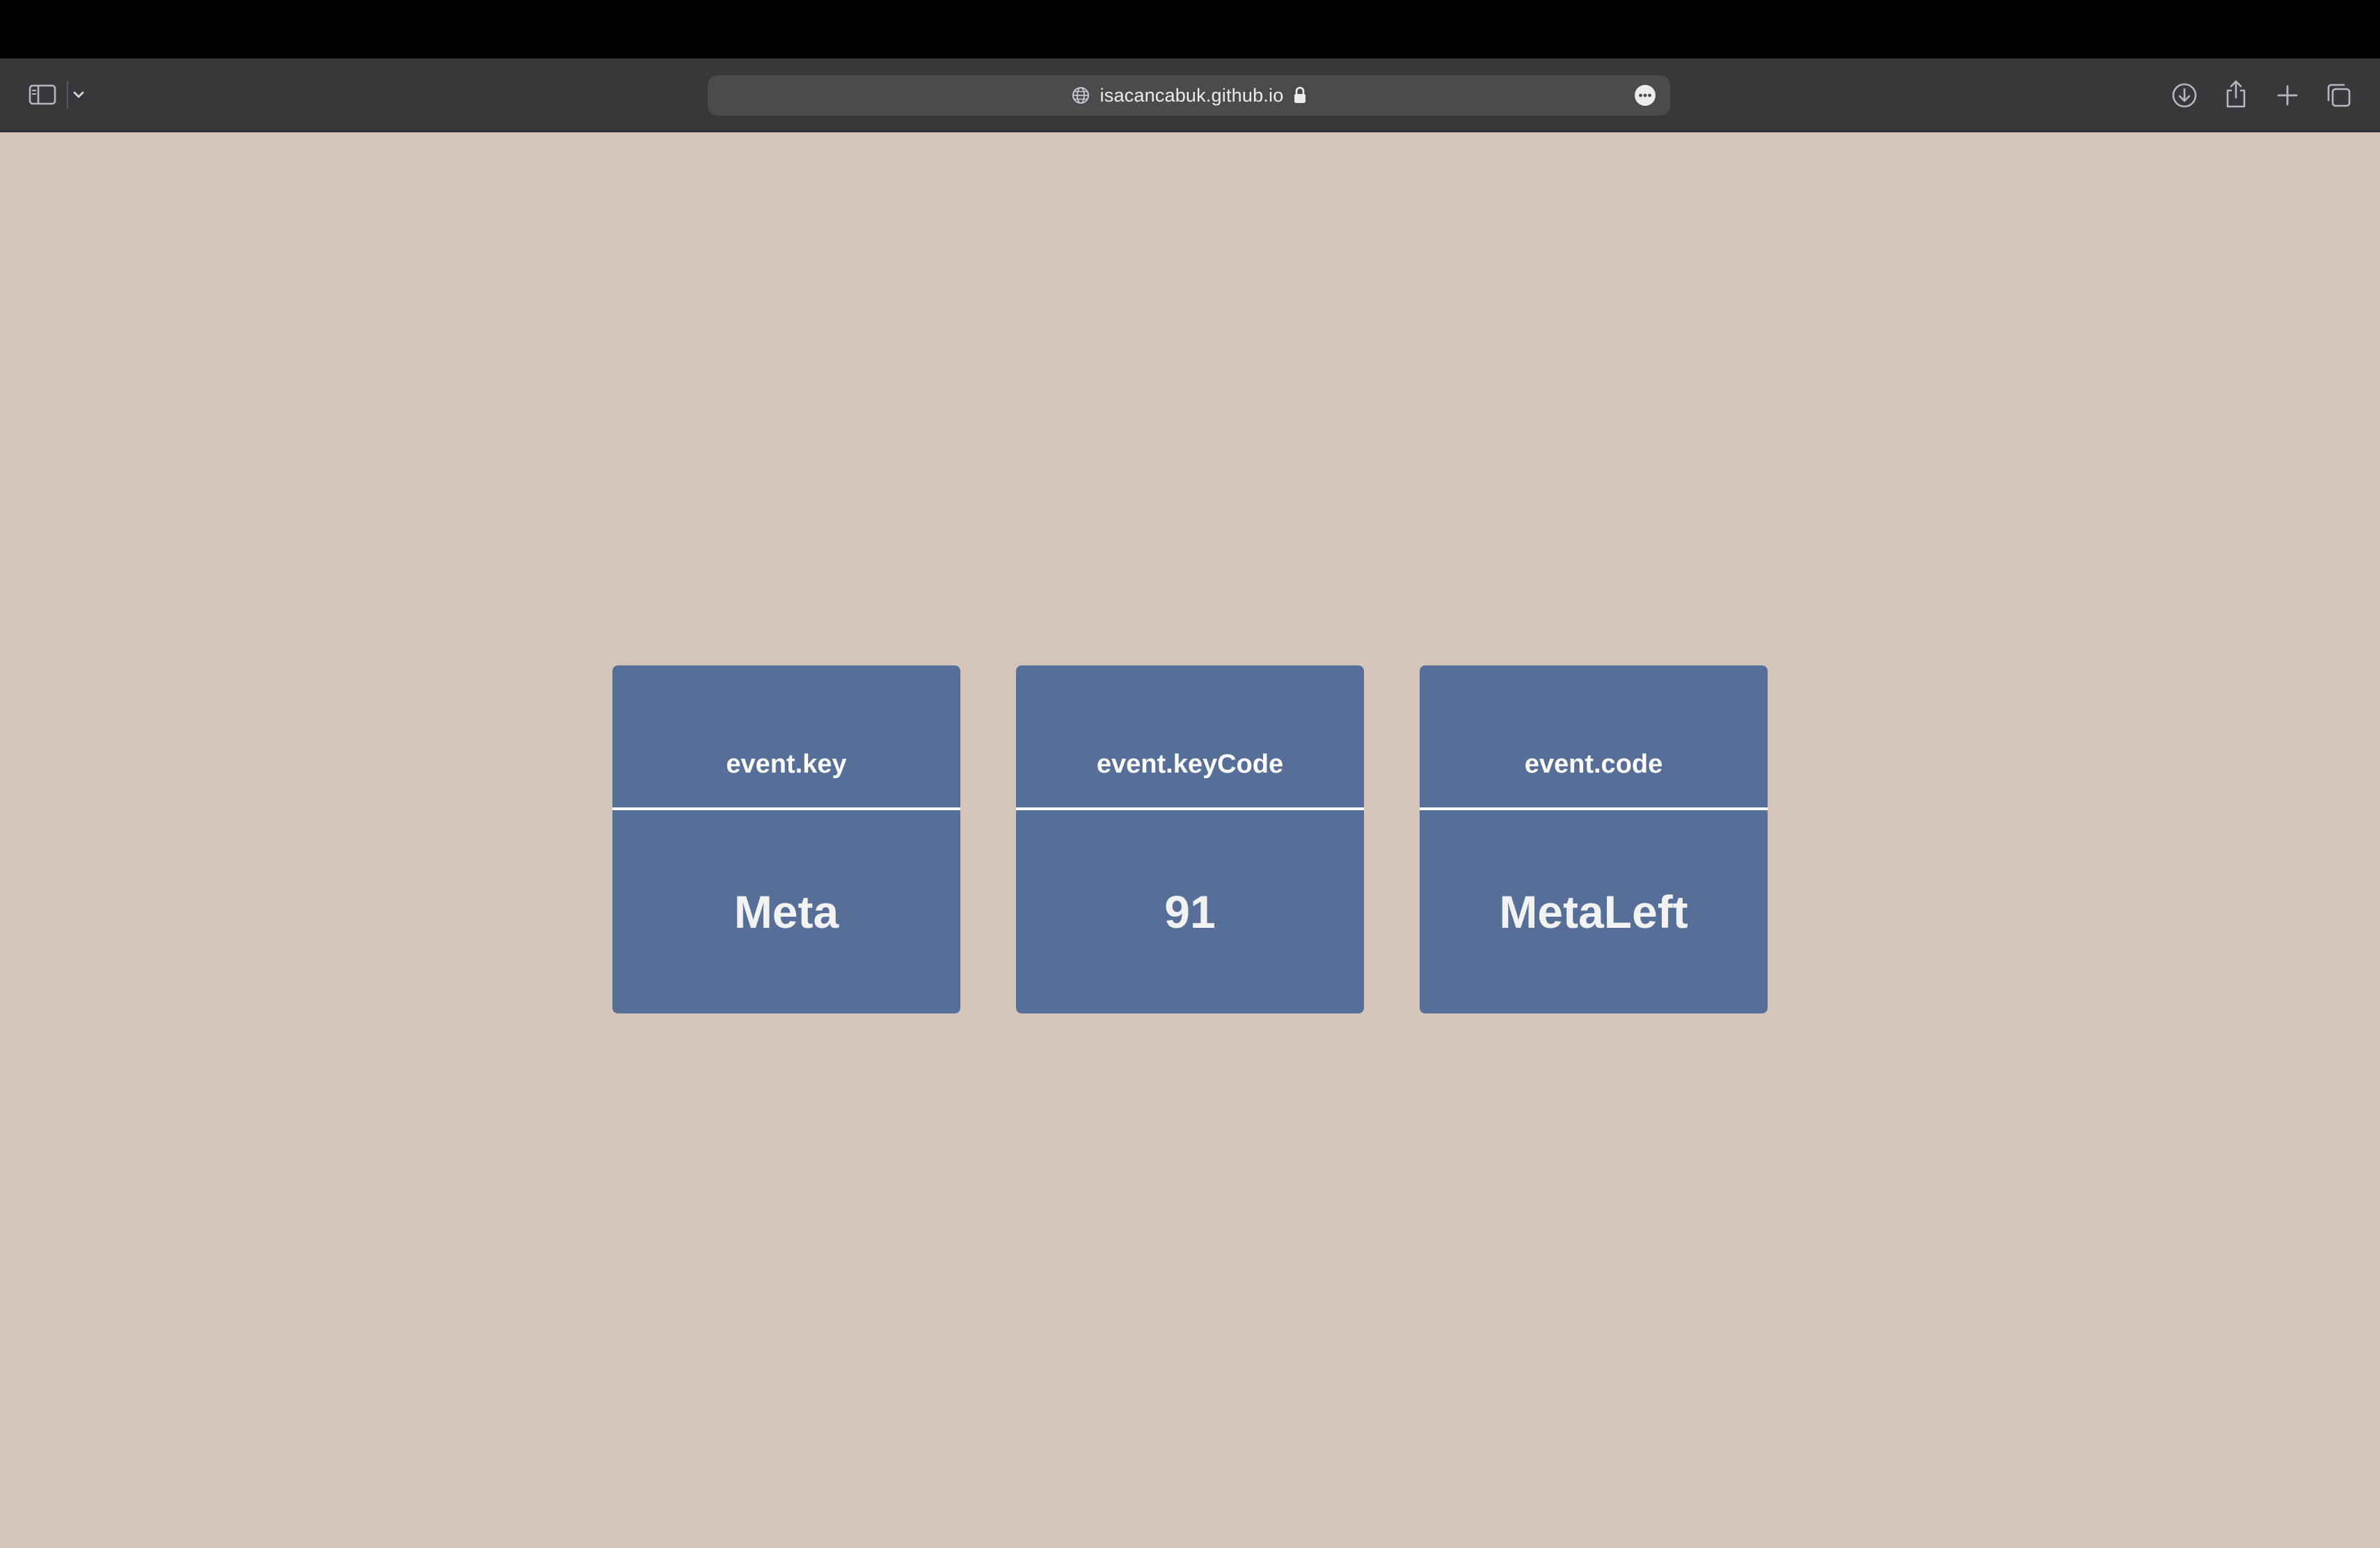 This screenshot has height=1548, width=2380. I want to click on download-icon, so click(2184, 96).